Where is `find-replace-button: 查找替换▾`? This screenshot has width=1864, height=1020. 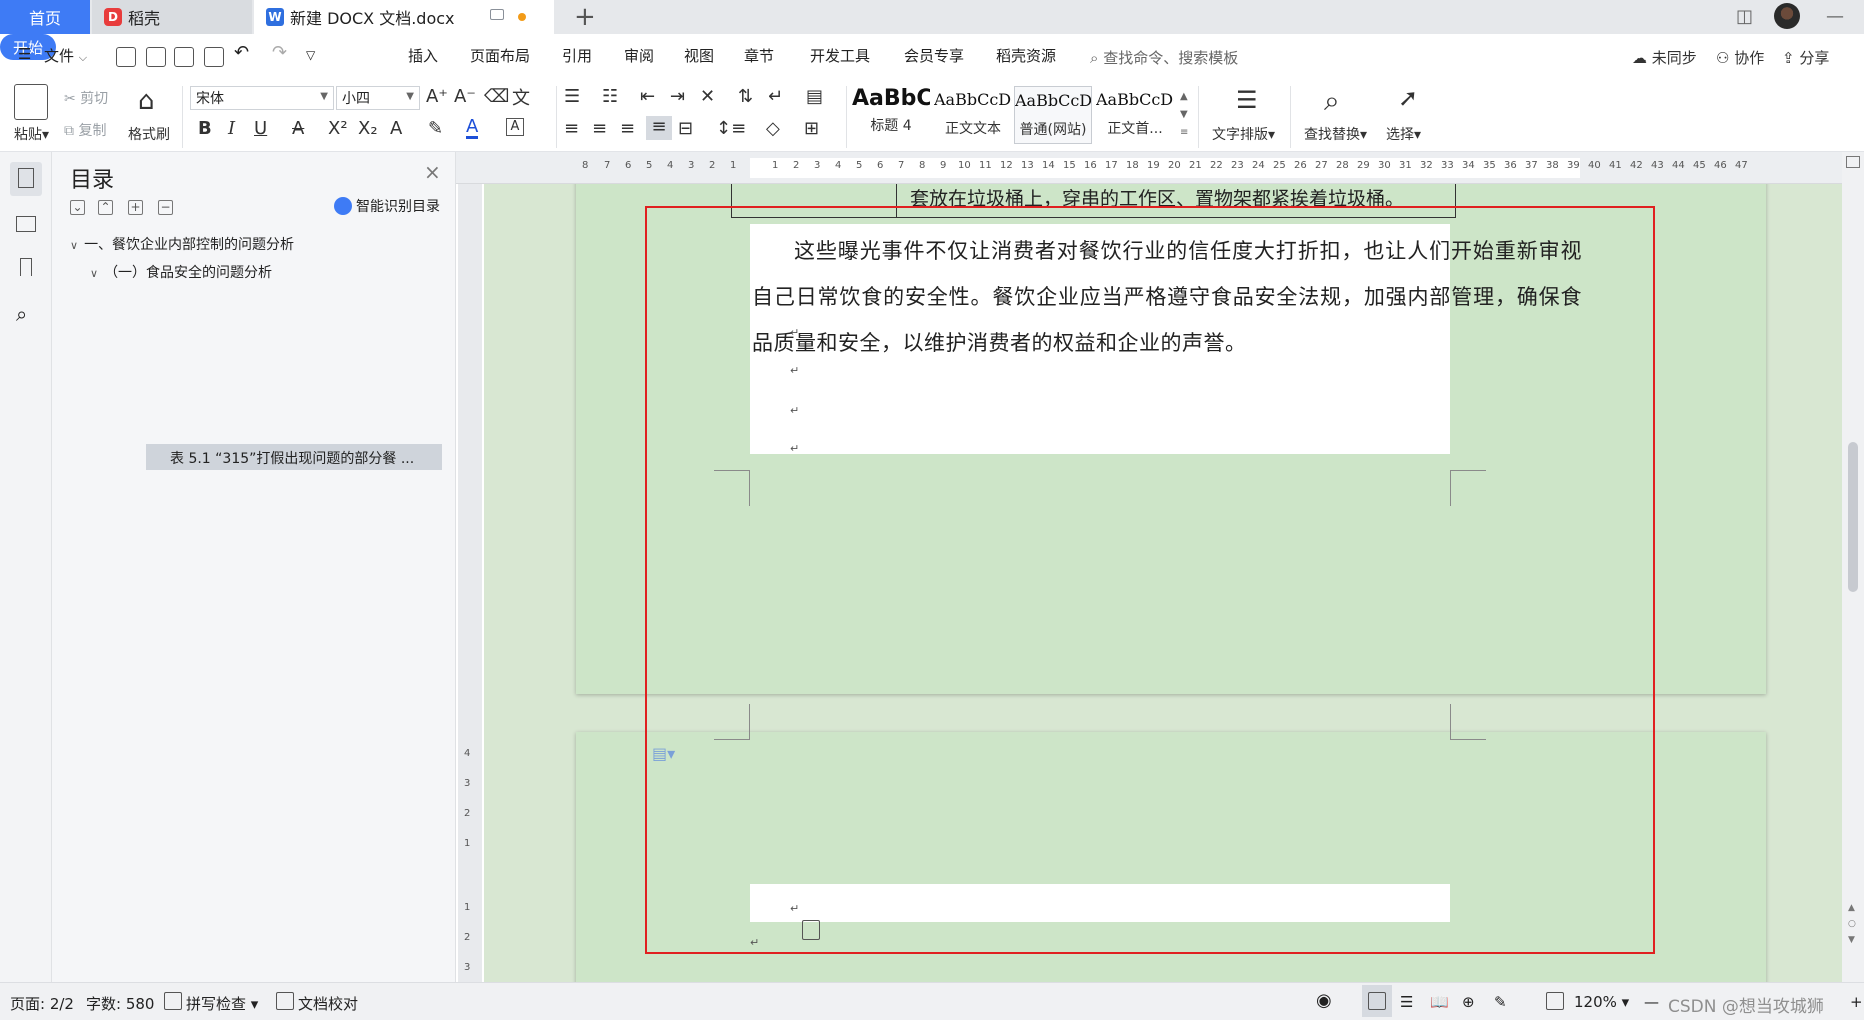 find-replace-button: 查找替换▾ is located at coordinates (1335, 134).